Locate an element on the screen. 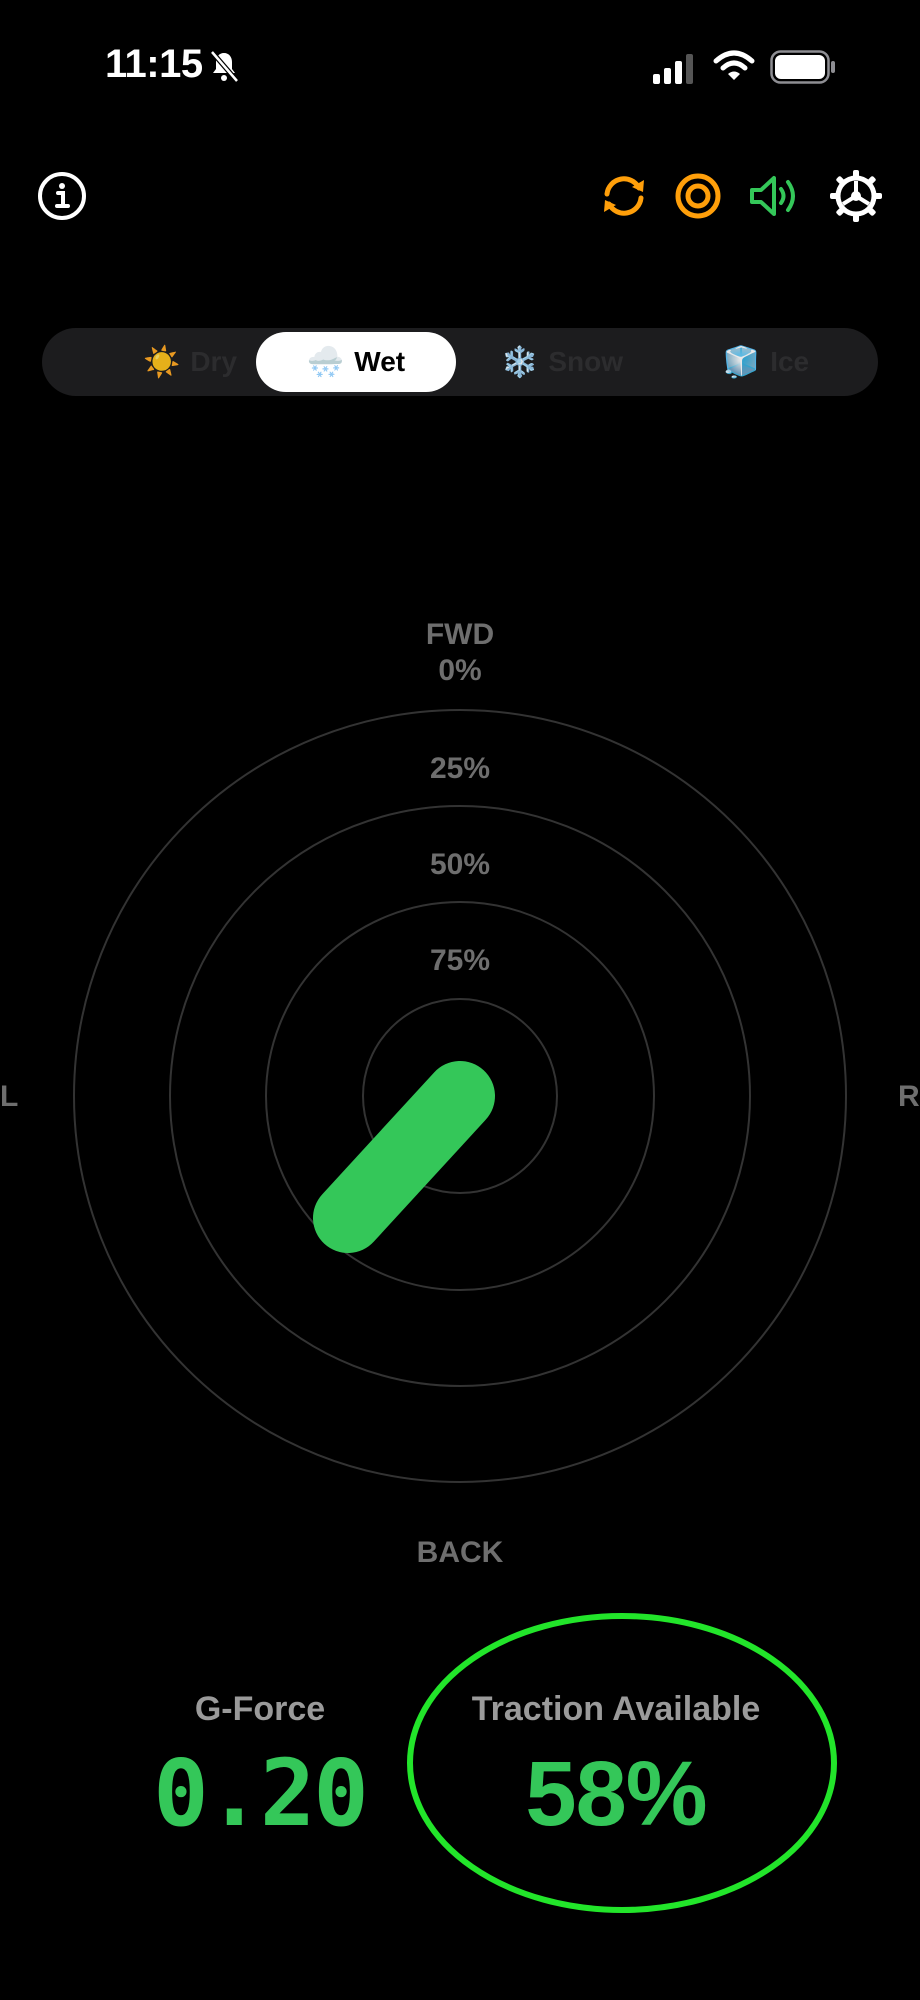 Image resolution: width=920 pixels, height=2000 pixels. left-label: L is located at coordinates (9, 1096).